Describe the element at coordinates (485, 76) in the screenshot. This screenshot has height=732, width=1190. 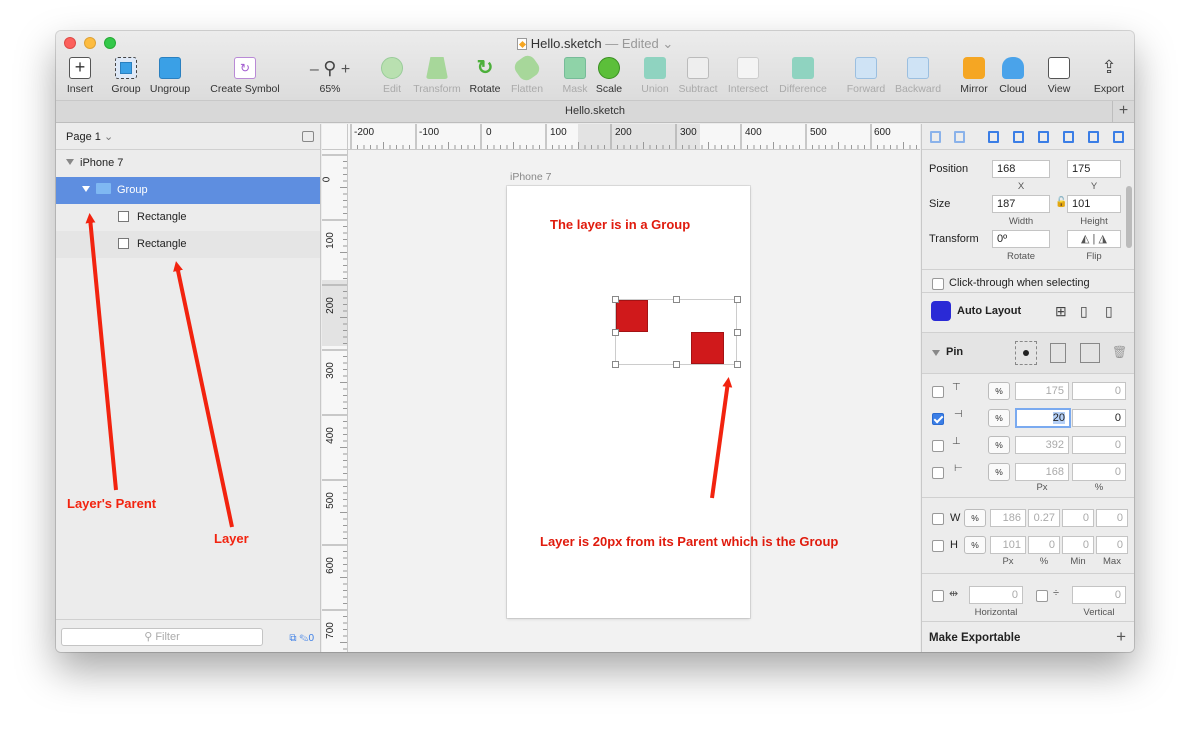
I see `rotate-button: ↻ Rotate` at that location.